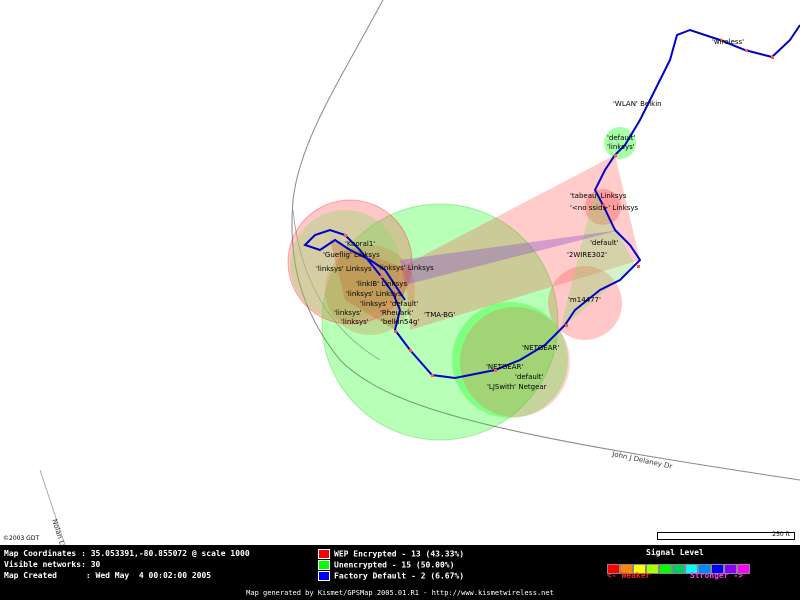  I want to click on legend-wep: WEP Encrypted - 13 (43.33%), so click(391, 554).